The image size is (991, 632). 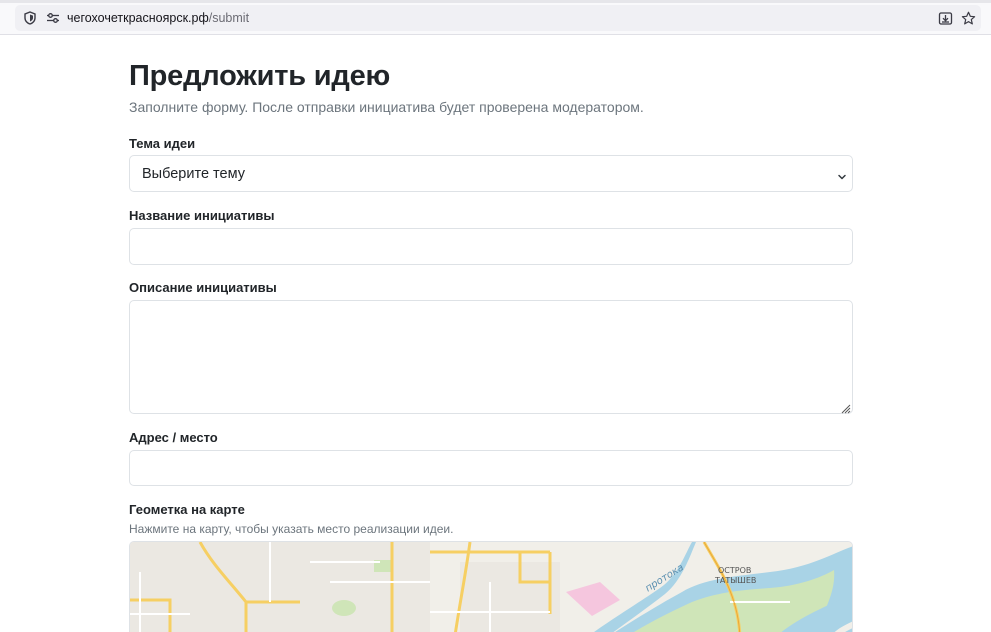 I want to click on browser-toolbar: чегохочеткрасноярск.рф/submit, so click(x=495, y=17).